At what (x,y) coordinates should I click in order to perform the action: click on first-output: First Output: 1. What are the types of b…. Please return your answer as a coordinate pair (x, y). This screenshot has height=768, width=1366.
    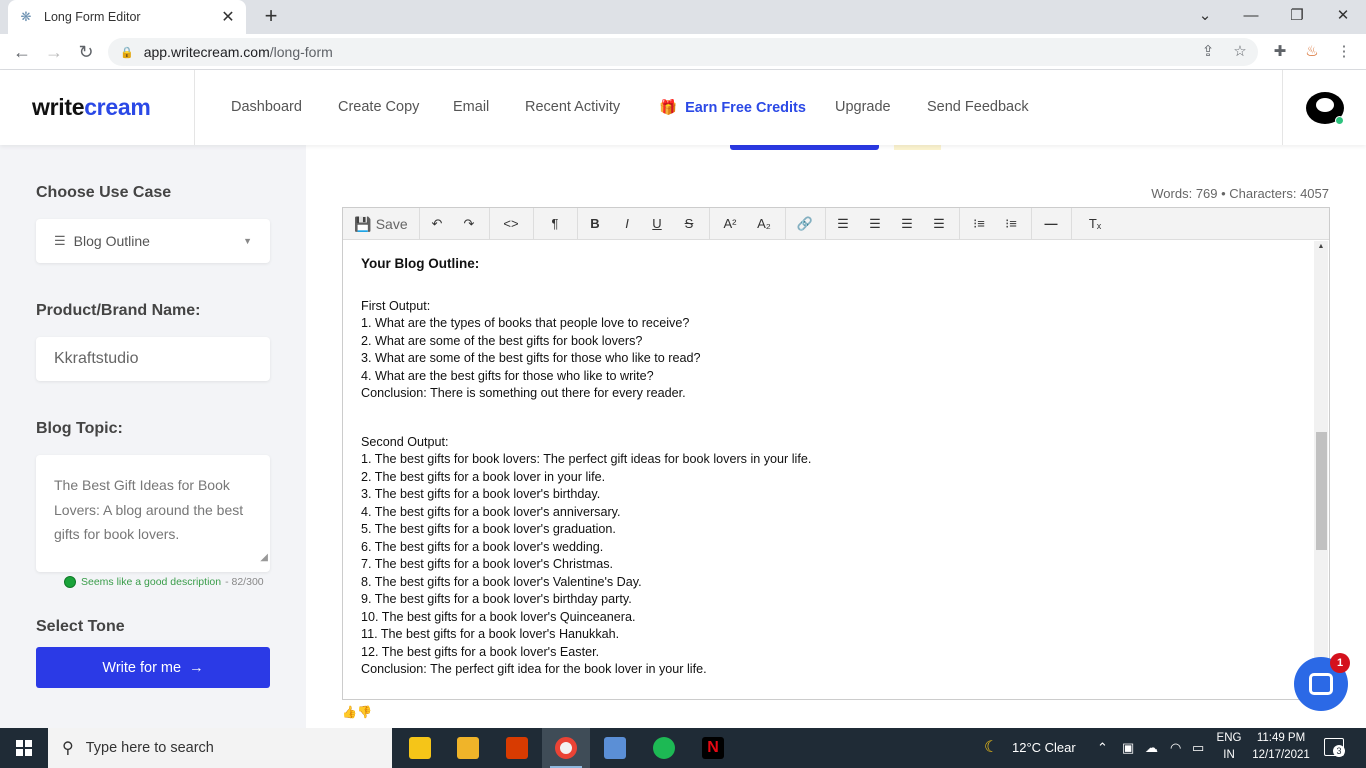
    Looking at the image, I should click on (828, 350).